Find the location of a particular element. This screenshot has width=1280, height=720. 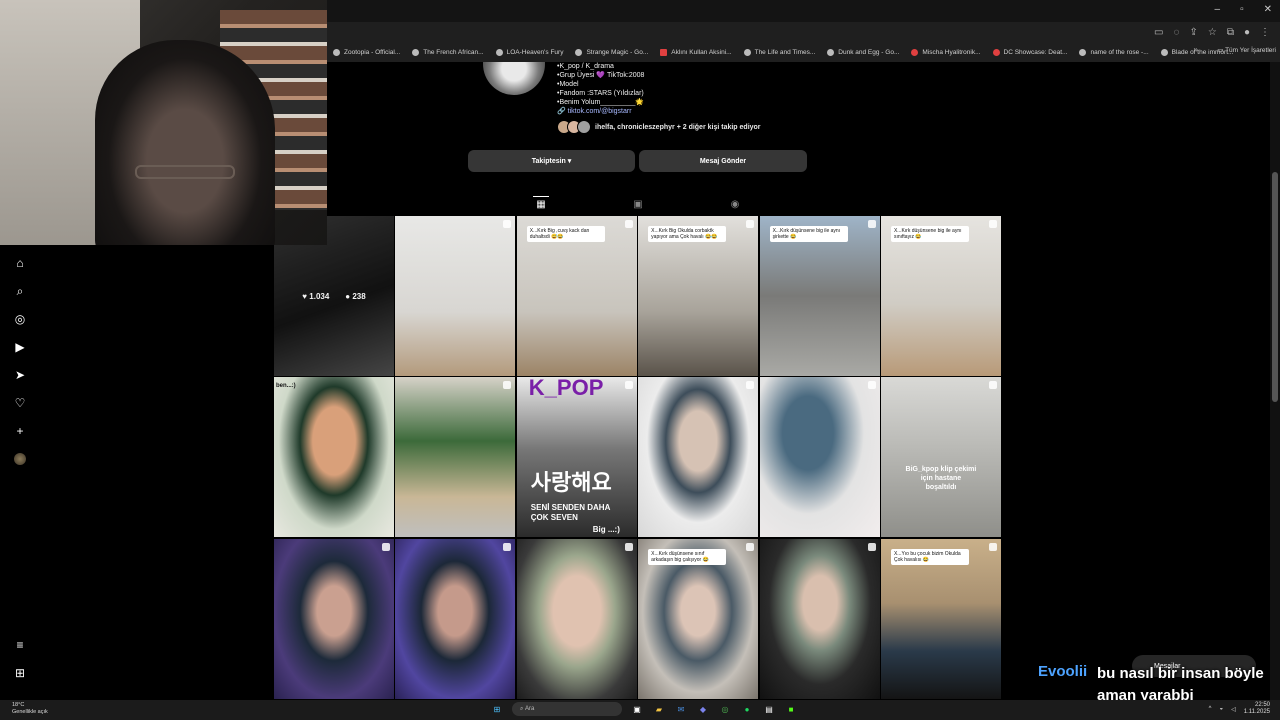

weather-widget: 18°C Genellikle açık is located at coordinates (30, 709).